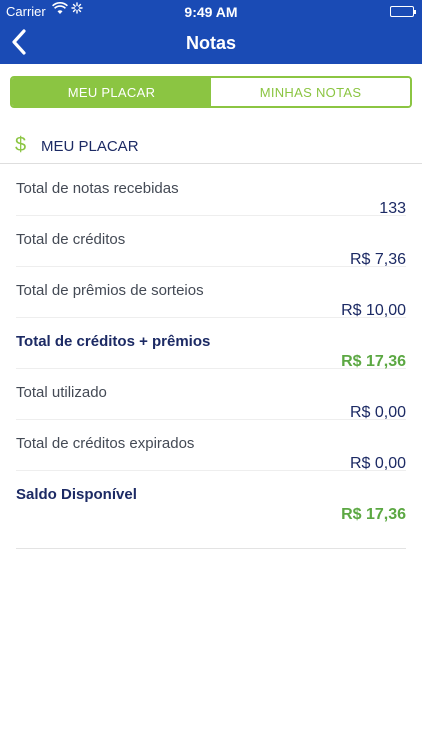 The width and height of the screenshot is (422, 750). Describe the element at coordinates (210, 43) in the screenshot. I see `page-title: Notas` at that location.